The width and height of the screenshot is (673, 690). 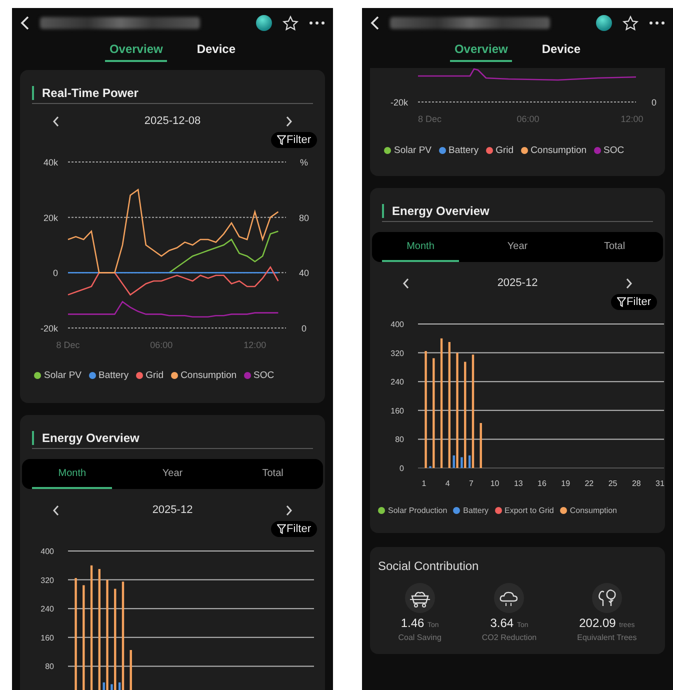 What do you see at coordinates (529, 510) in the screenshot?
I see `legend-label: Export to Grid` at bounding box center [529, 510].